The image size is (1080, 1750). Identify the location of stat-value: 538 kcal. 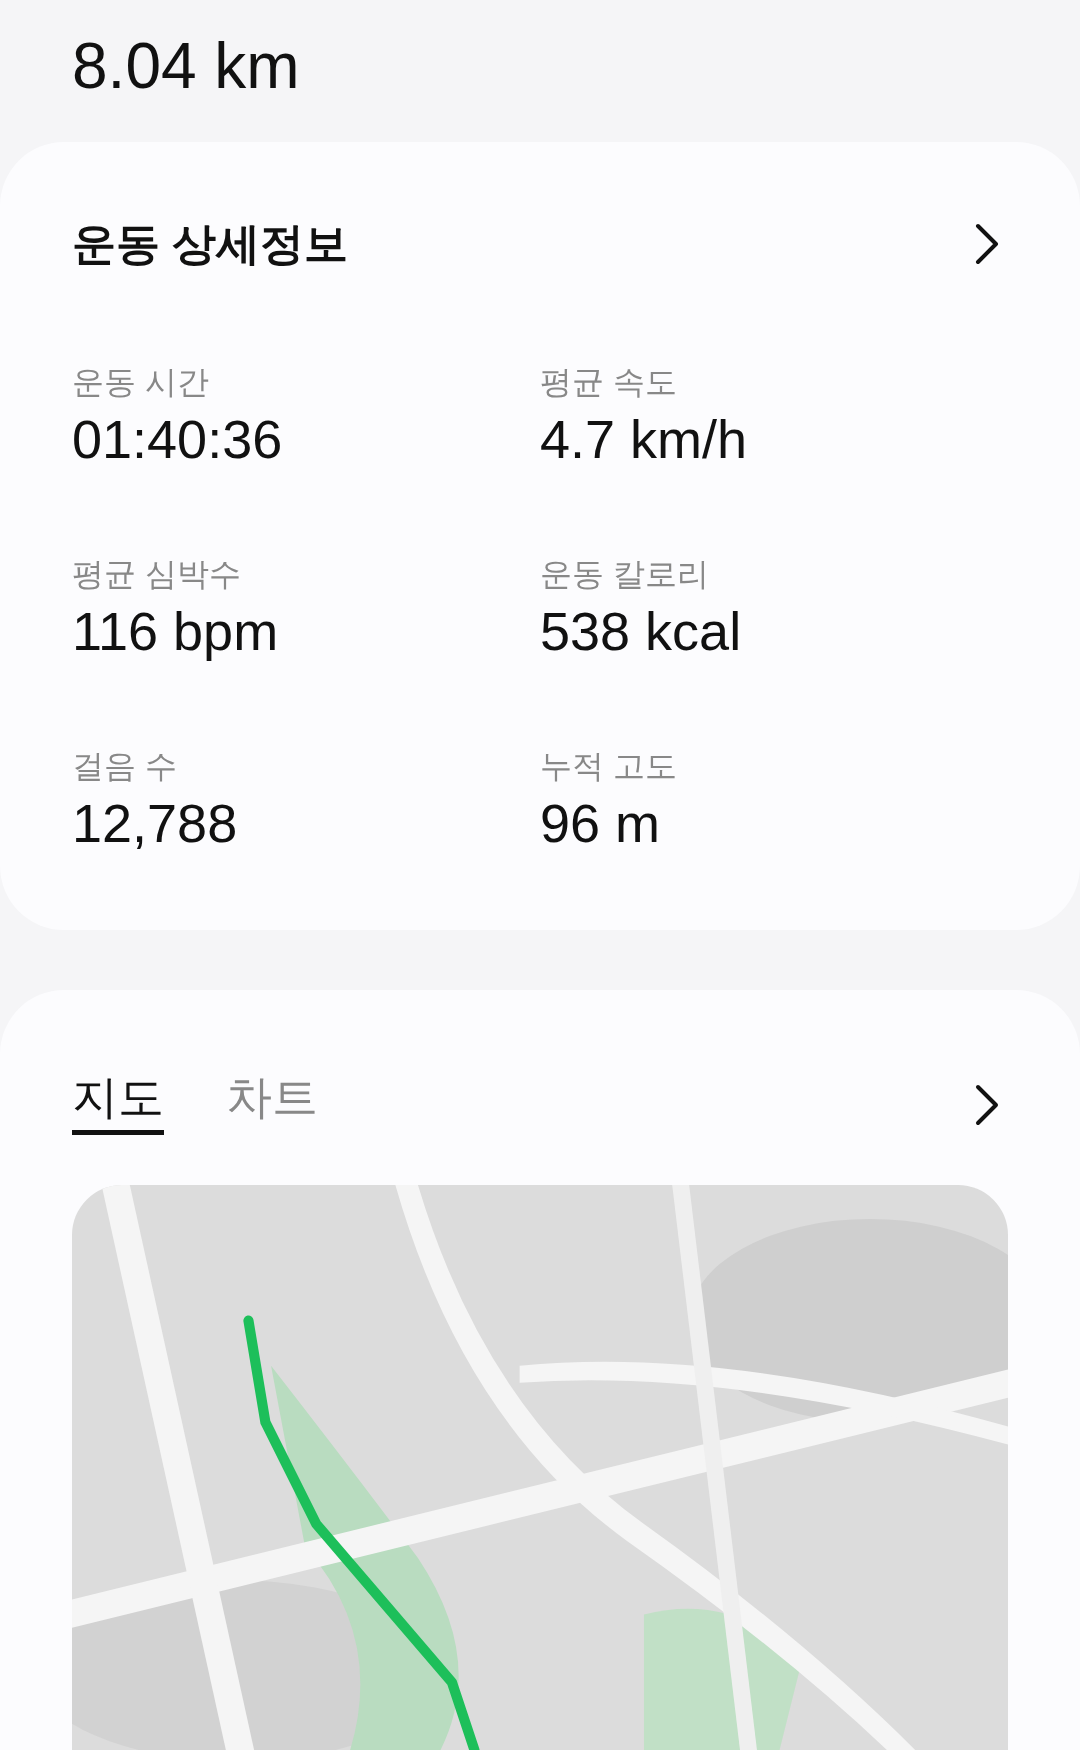
(641, 631).